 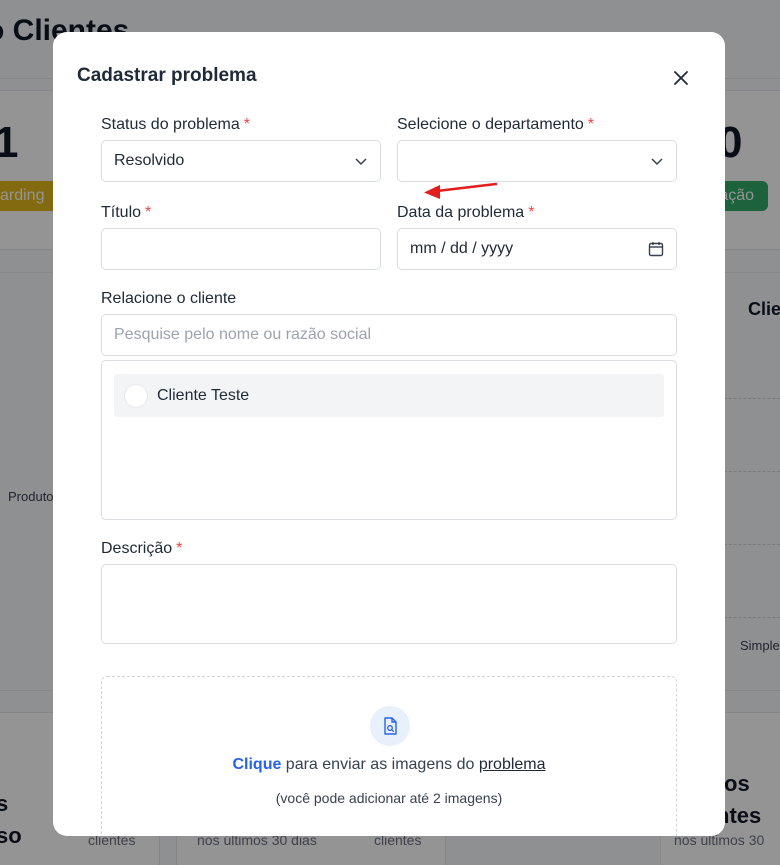 I want to click on description-label: Descrição *, so click(x=142, y=548).